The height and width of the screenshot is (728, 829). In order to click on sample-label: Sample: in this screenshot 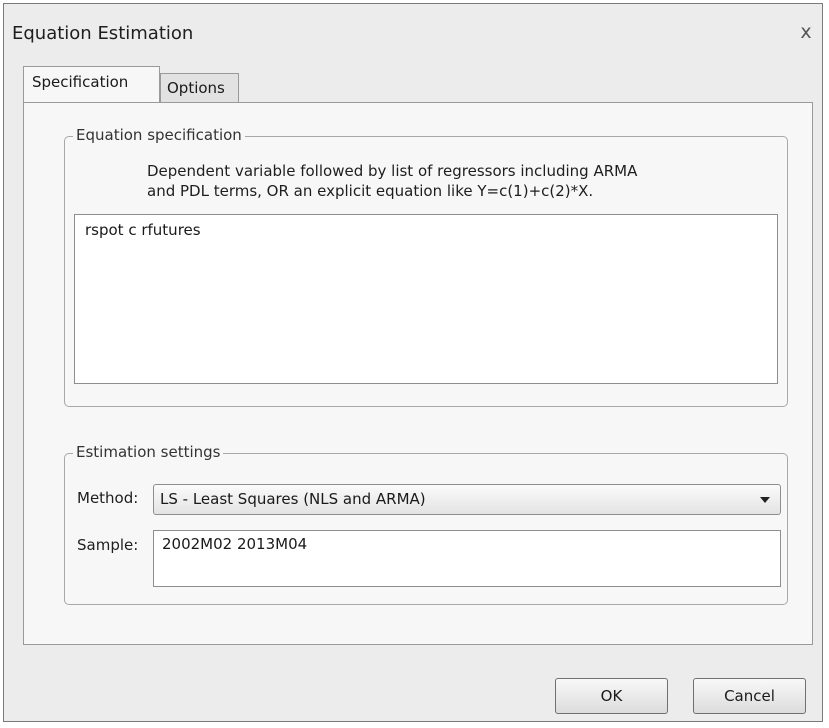, I will do `click(108, 545)`.